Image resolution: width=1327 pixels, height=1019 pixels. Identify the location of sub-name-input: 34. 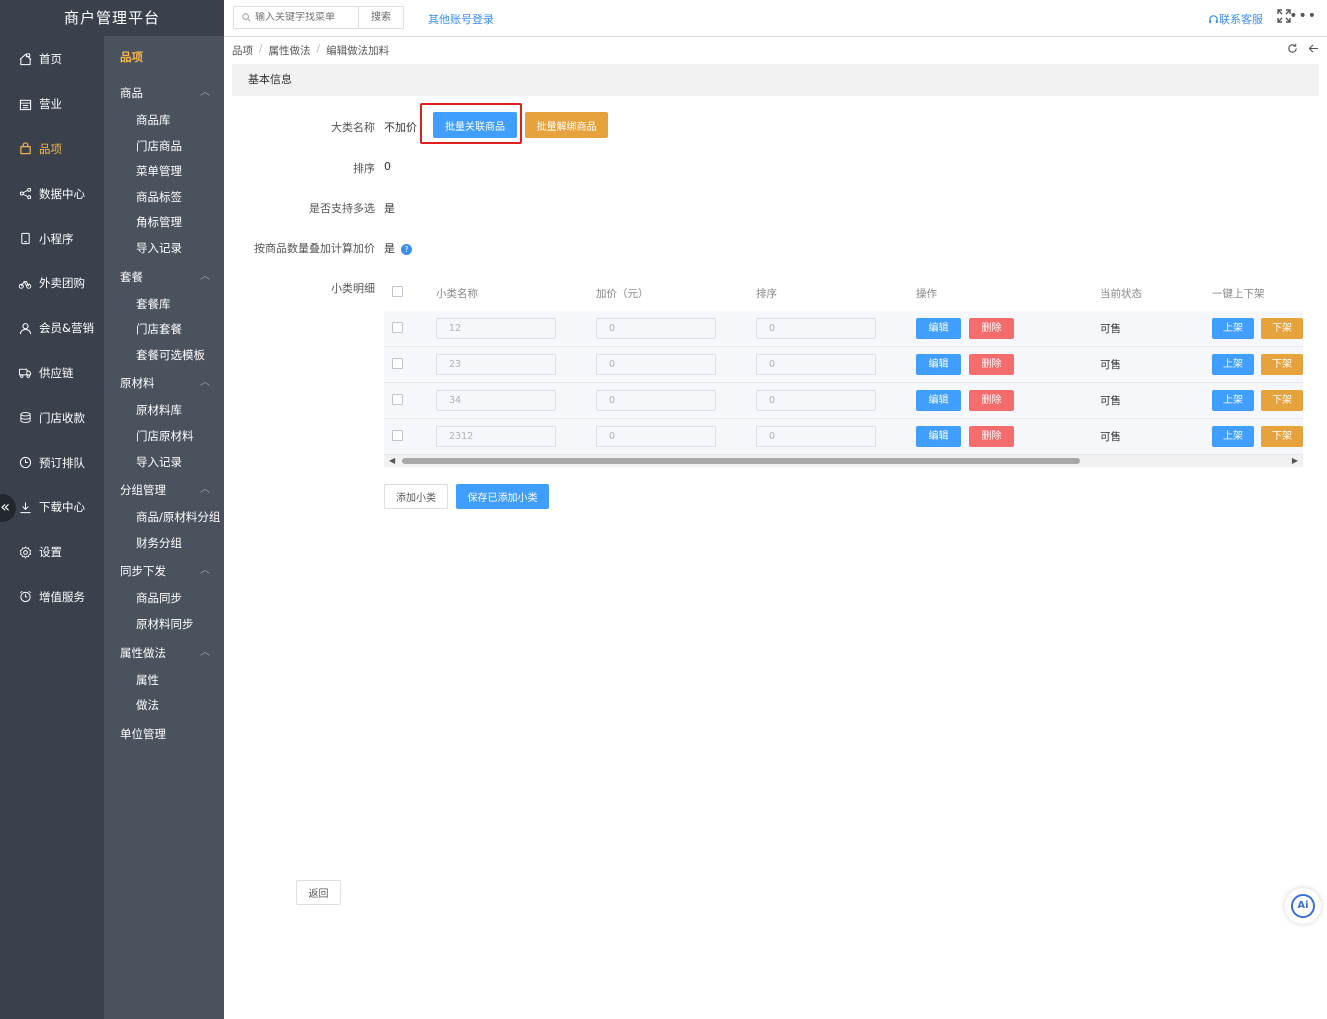
(496, 400).